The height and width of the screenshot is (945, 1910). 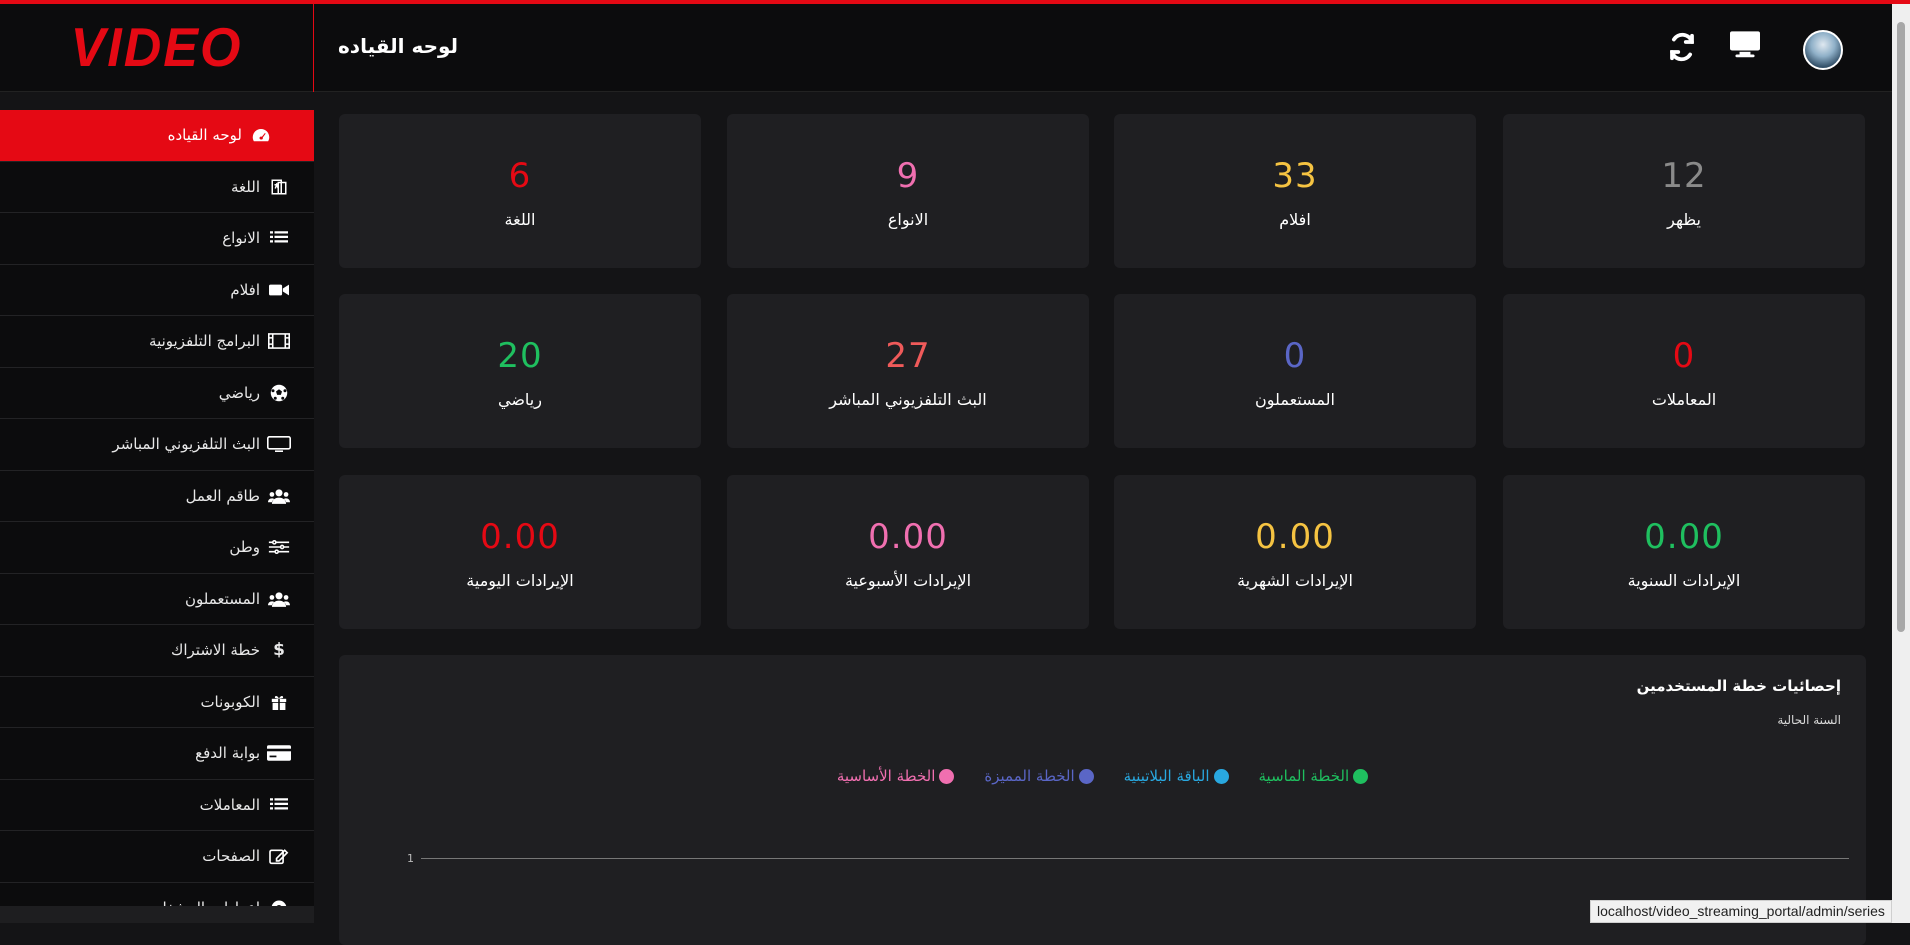 I want to click on stat-card-yearly-revenue: 0.00 الإيرادات السنوية, so click(x=1684, y=552).